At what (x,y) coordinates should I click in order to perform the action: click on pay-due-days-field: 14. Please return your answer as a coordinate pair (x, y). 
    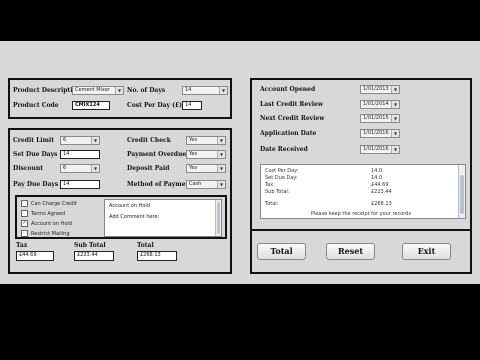
    Looking at the image, I should click on (80, 184).